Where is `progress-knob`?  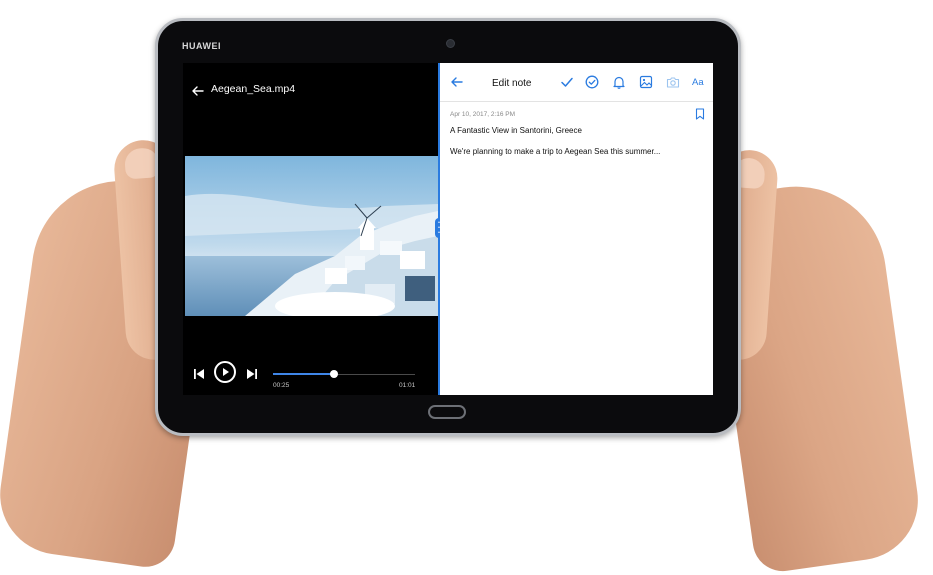
progress-knob is located at coordinates (334, 374).